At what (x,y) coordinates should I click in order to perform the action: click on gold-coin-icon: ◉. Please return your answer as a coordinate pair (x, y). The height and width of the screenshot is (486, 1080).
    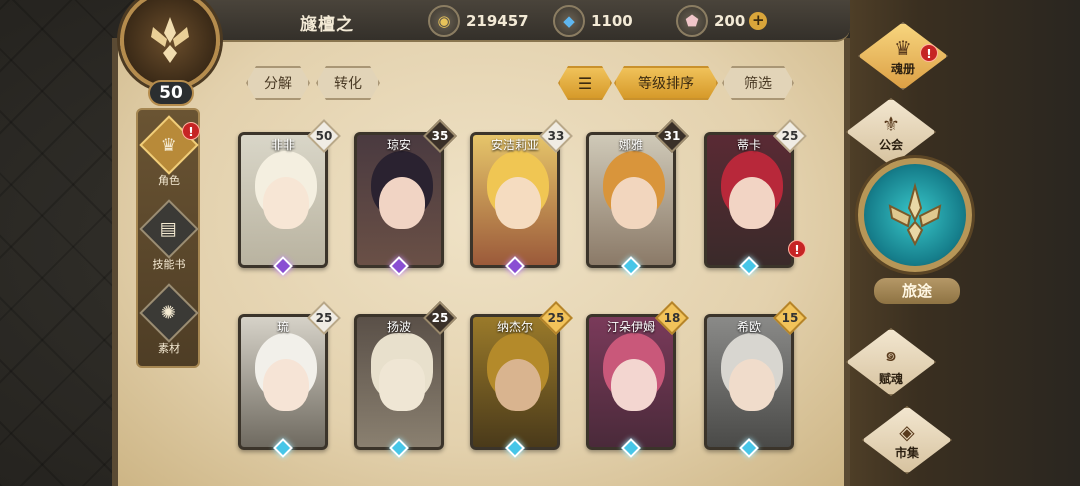
    Looking at the image, I should click on (444, 21).